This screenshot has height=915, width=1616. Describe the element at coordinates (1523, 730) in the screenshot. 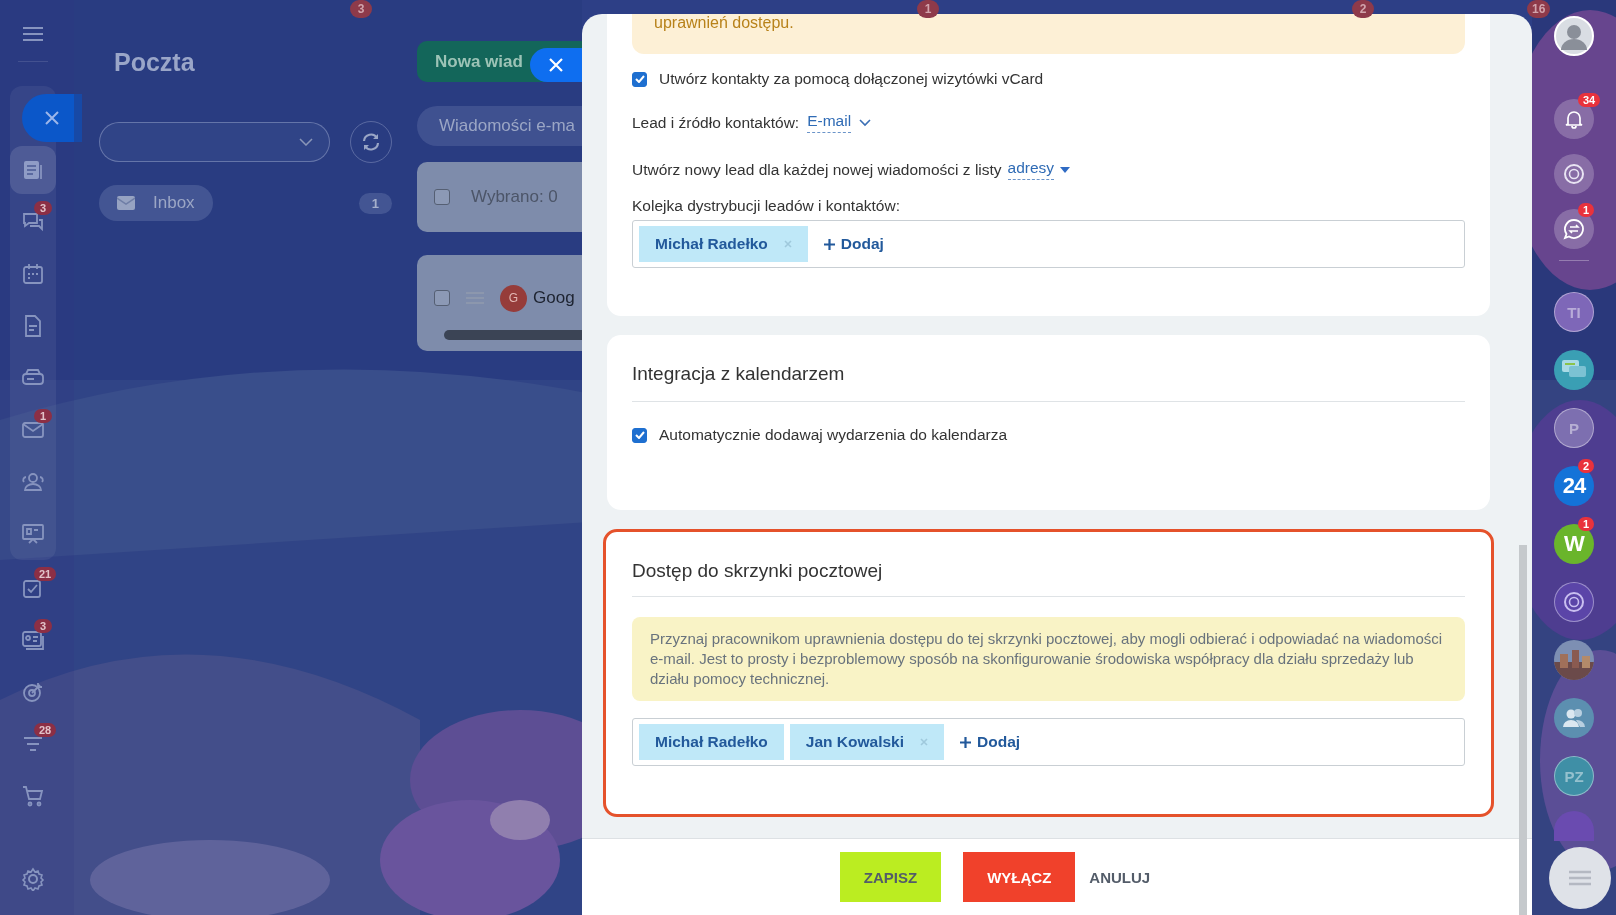

I see `scrollbar-thumb` at that location.